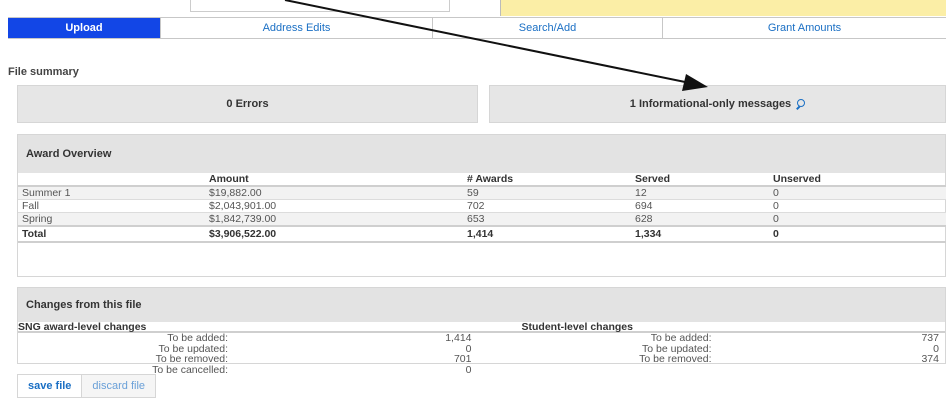  What do you see at coordinates (700, 219) in the screenshot?
I see `cell-served: 628` at bounding box center [700, 219].